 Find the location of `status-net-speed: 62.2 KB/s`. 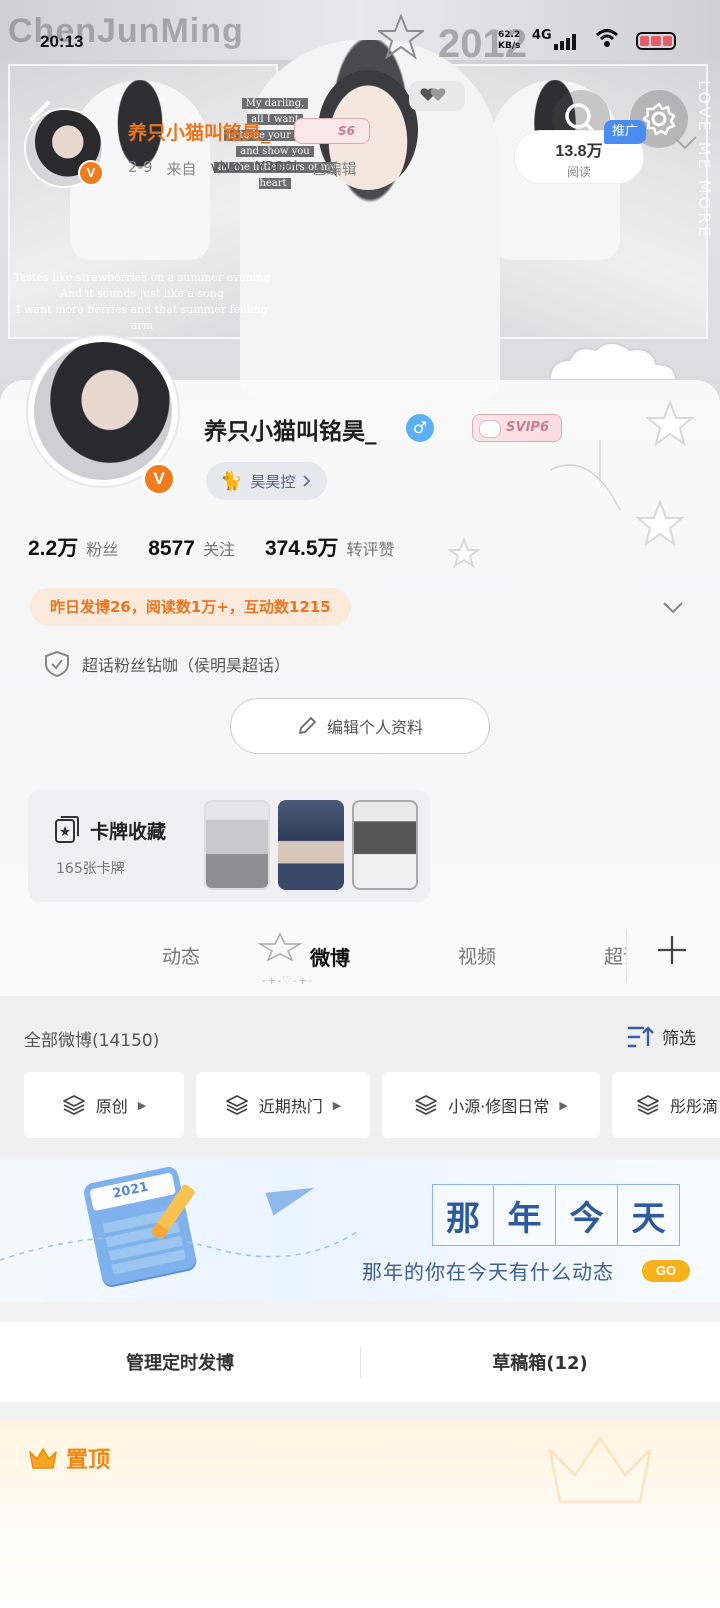

status-net-speed: 62.2 KB/s is located at coordinates (509, 40).